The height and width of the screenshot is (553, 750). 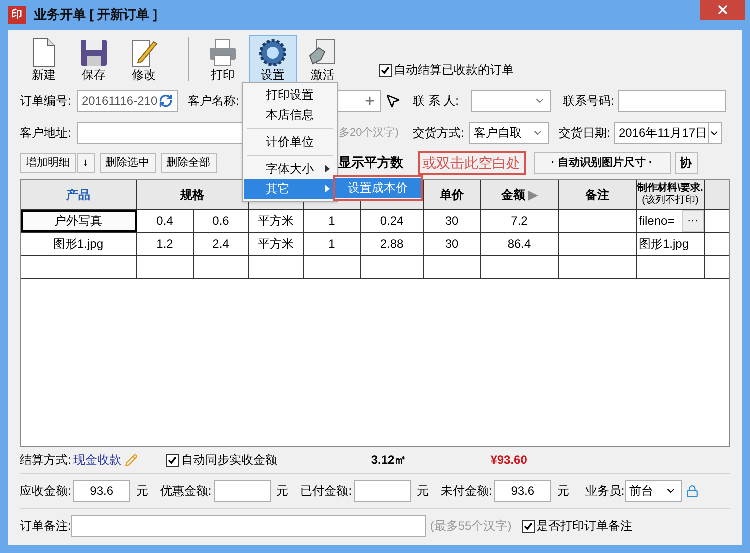 What do you see at coordinates (128, 163) in the screenshot?
I see `action-button: 删除选中` at bounding box center [128, 163].